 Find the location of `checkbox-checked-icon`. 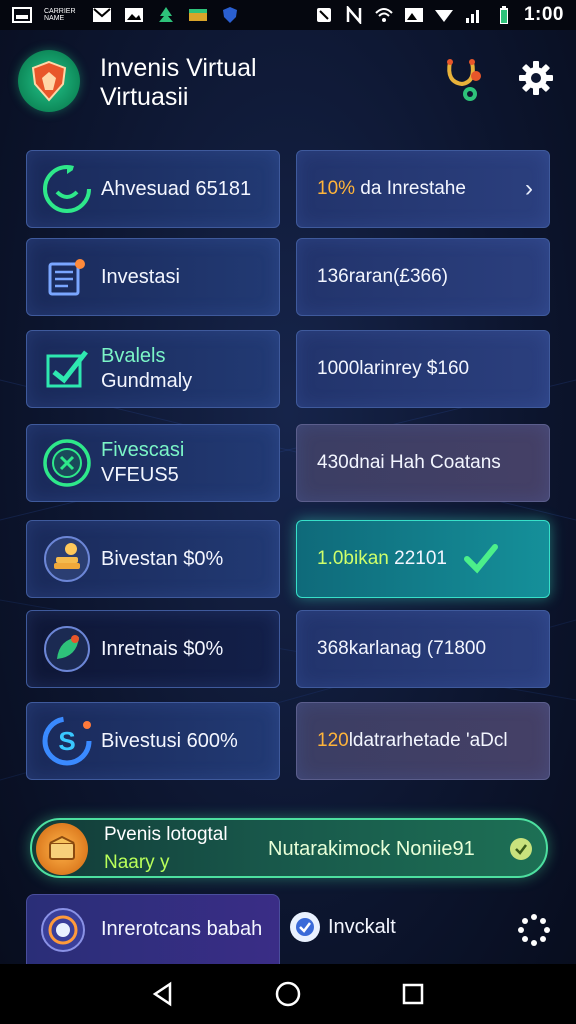

checkbox-checked-icon is located at coordinates (305, 927).